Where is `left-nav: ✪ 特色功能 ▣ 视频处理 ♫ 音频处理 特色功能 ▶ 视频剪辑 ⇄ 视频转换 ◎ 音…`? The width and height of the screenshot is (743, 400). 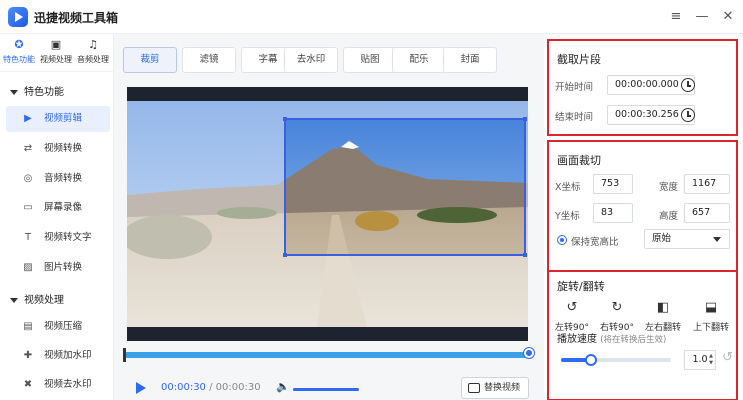
left-nav: ✪ 特色功能 ▣ 视频处理 ♫ 音频处理 特色功能 ▶ 视频剪辑 ⇄ 视频转换 ◎ 音… is located at coordinates (57, 217).